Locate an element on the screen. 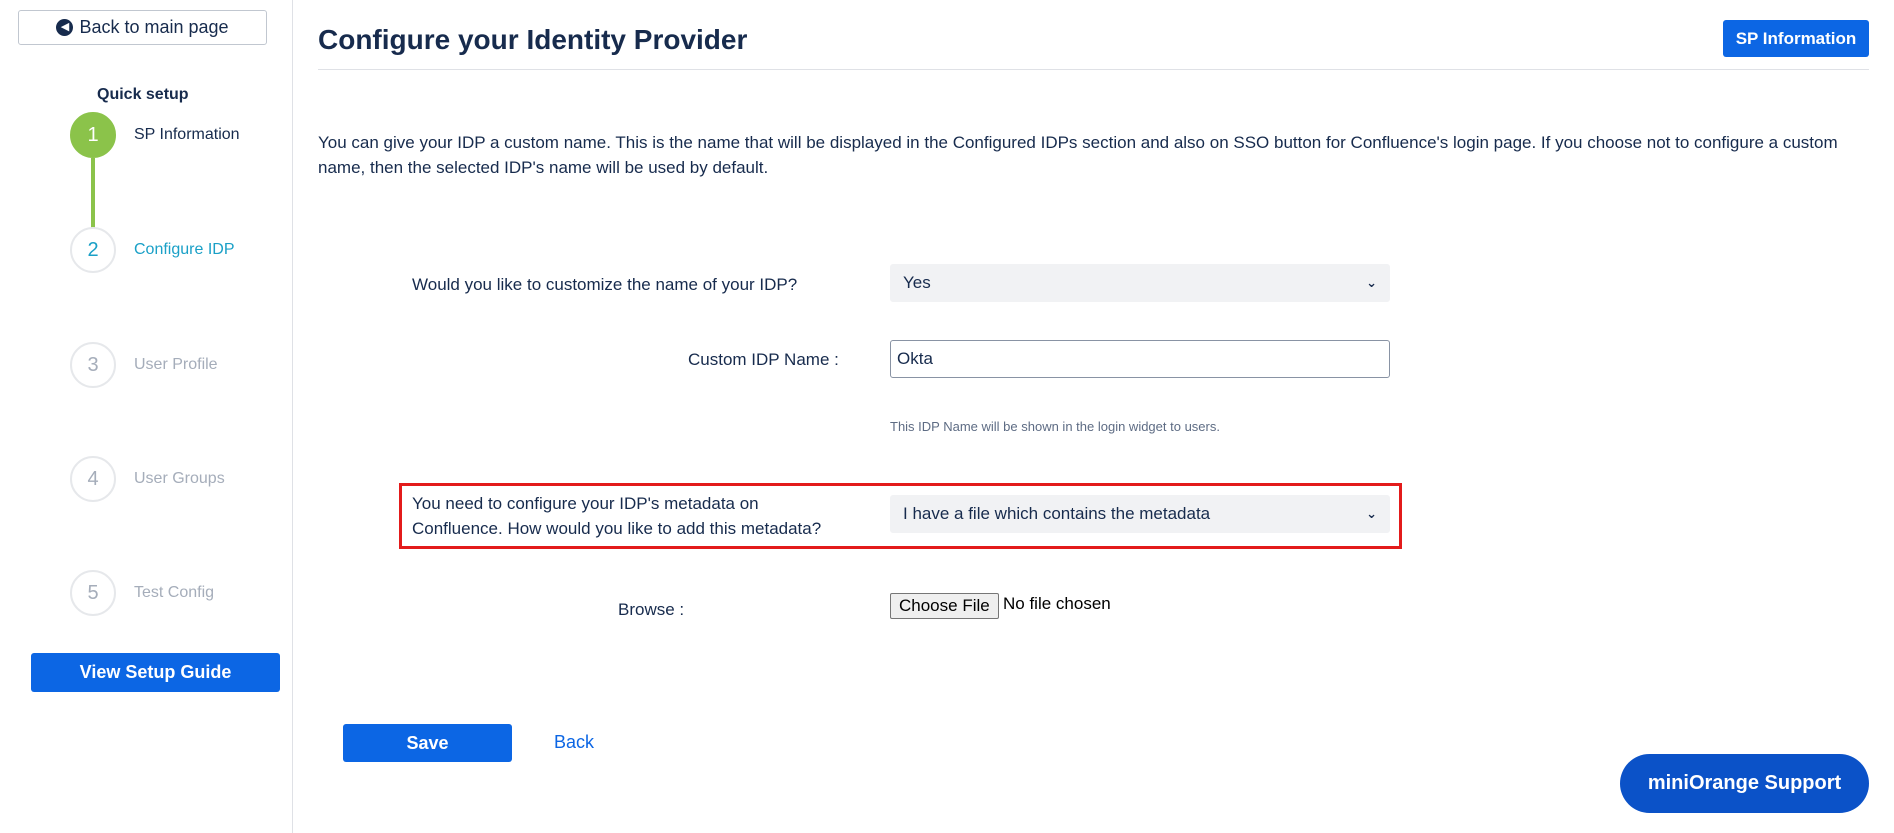 This screenshot has width=1894, height=833. sp-information-button: SP Information is located at coordinates (1796, 38).